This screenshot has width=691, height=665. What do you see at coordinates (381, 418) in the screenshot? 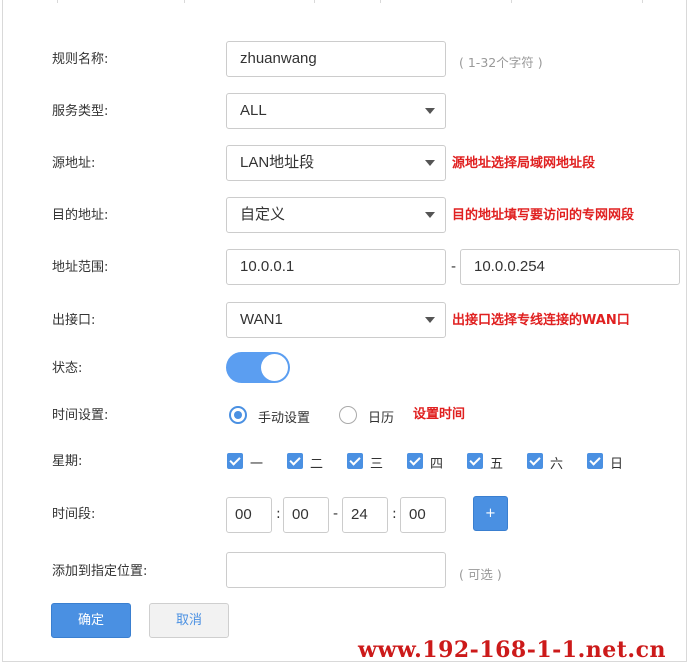
I see `radio-calendar-label: 日历` at bounding box center [381, 418].